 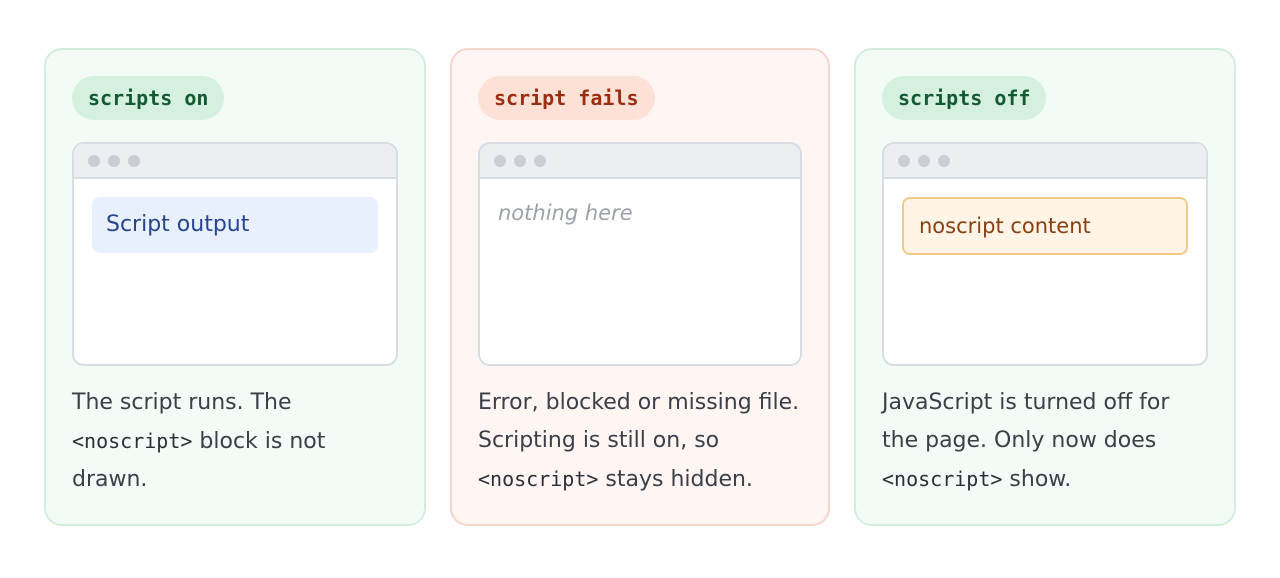 What do you see at coordinates (675, 479) in the screenshot?
I see `description-text: stays hidden.` at bounding box center [675, 479].